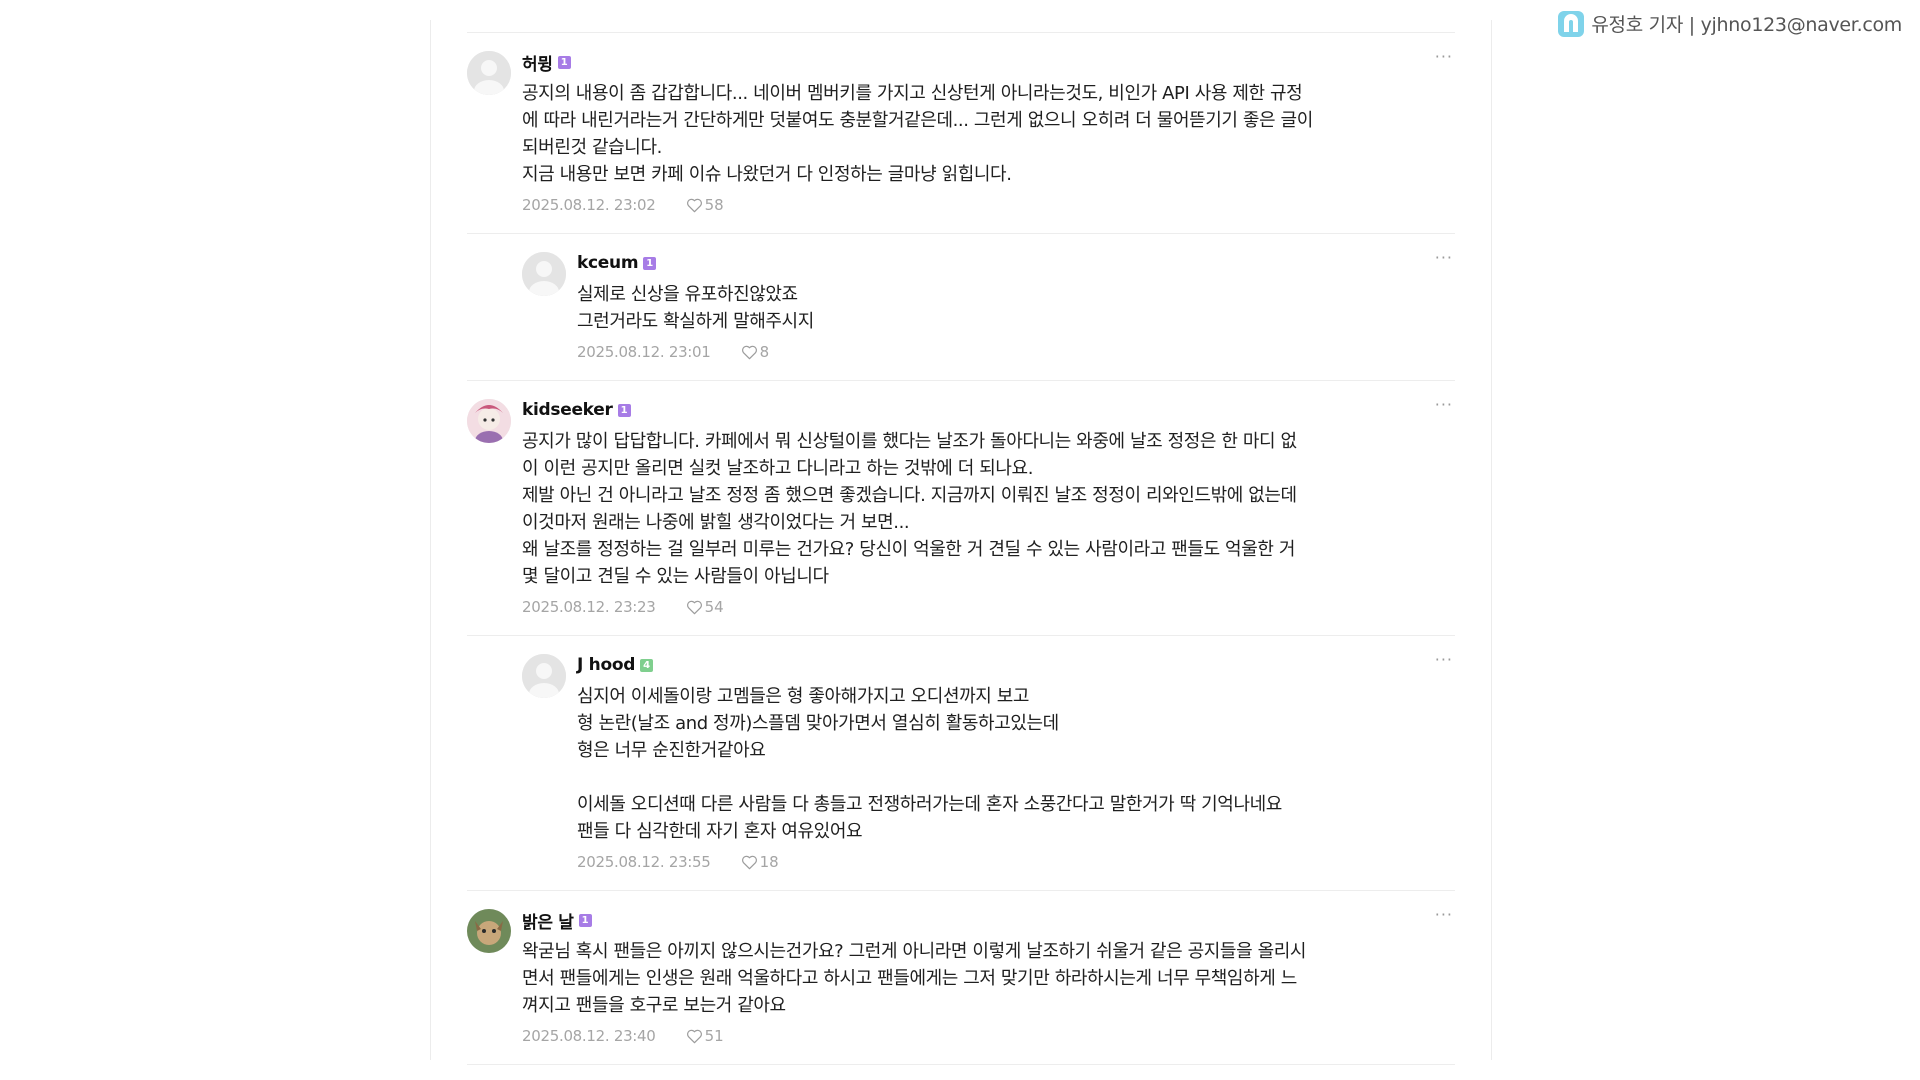 This screenshot has height=1080, width=1920. I want to click on comment-date: 2025.08.12. 23:40, so click(589, 1036).